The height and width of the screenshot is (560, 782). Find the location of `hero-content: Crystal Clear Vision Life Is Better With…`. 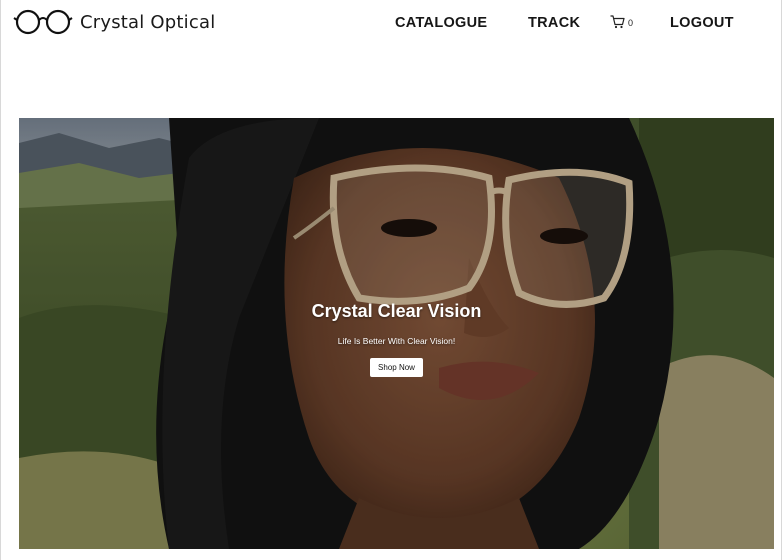

hero-content: Crystal Clear Vision Life Is Better With… is located at coordinates (396, 339).